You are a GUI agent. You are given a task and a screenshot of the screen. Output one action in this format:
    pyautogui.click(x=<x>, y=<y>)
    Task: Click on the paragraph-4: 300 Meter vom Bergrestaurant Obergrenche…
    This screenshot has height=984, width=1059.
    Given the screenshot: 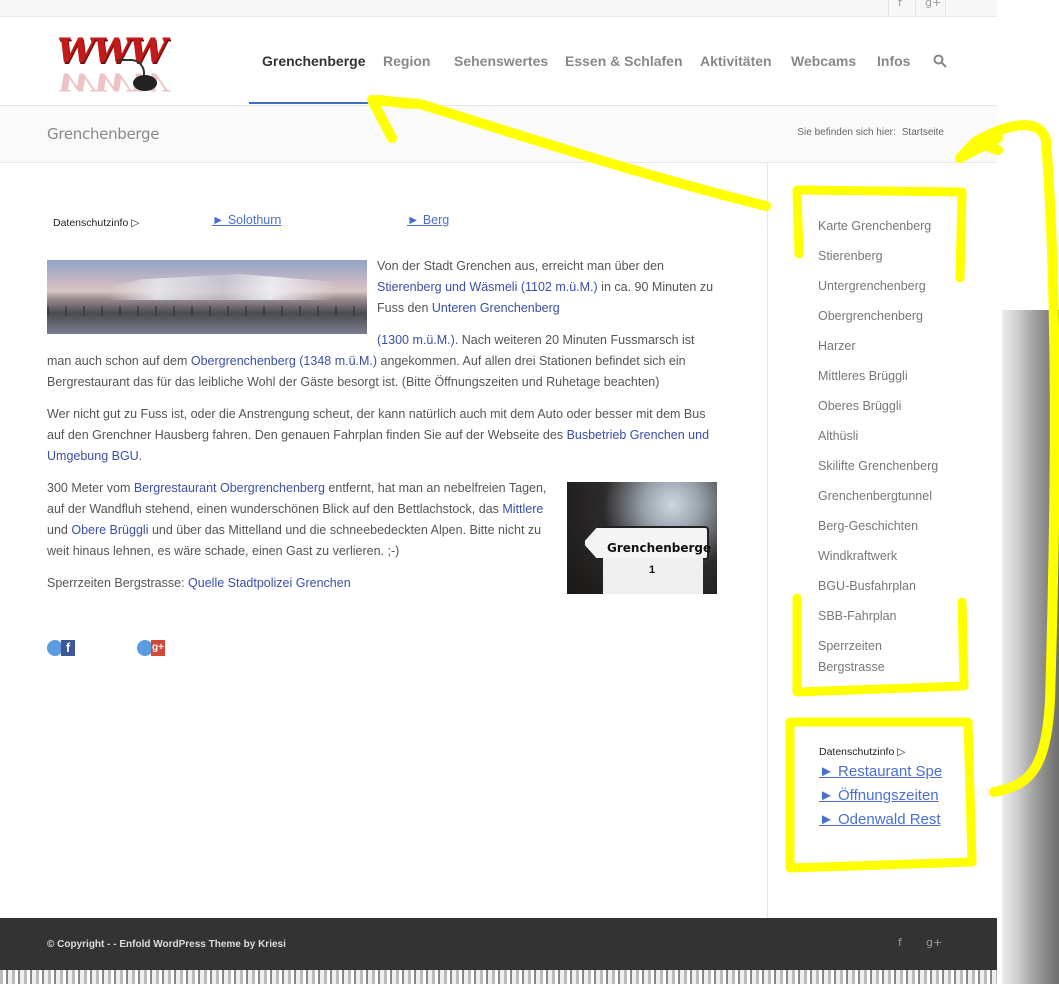 What is the action you would take?
    pyautogui.click(x=302, y=520)
    